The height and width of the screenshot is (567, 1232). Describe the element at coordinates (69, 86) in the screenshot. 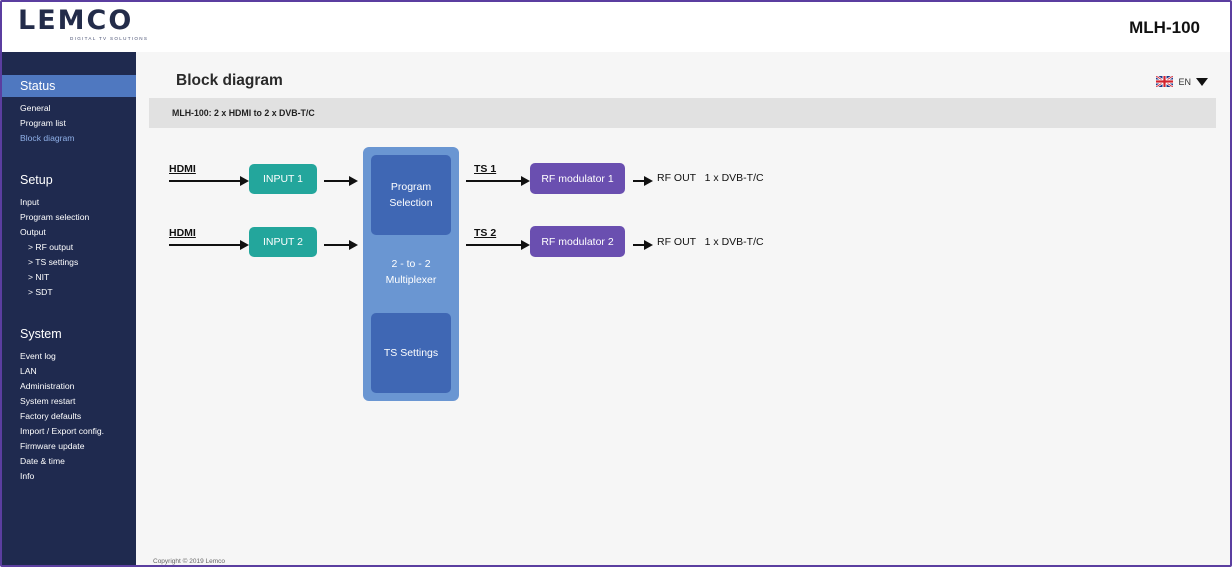

I see `sidebar-section-status: Status` at that location.